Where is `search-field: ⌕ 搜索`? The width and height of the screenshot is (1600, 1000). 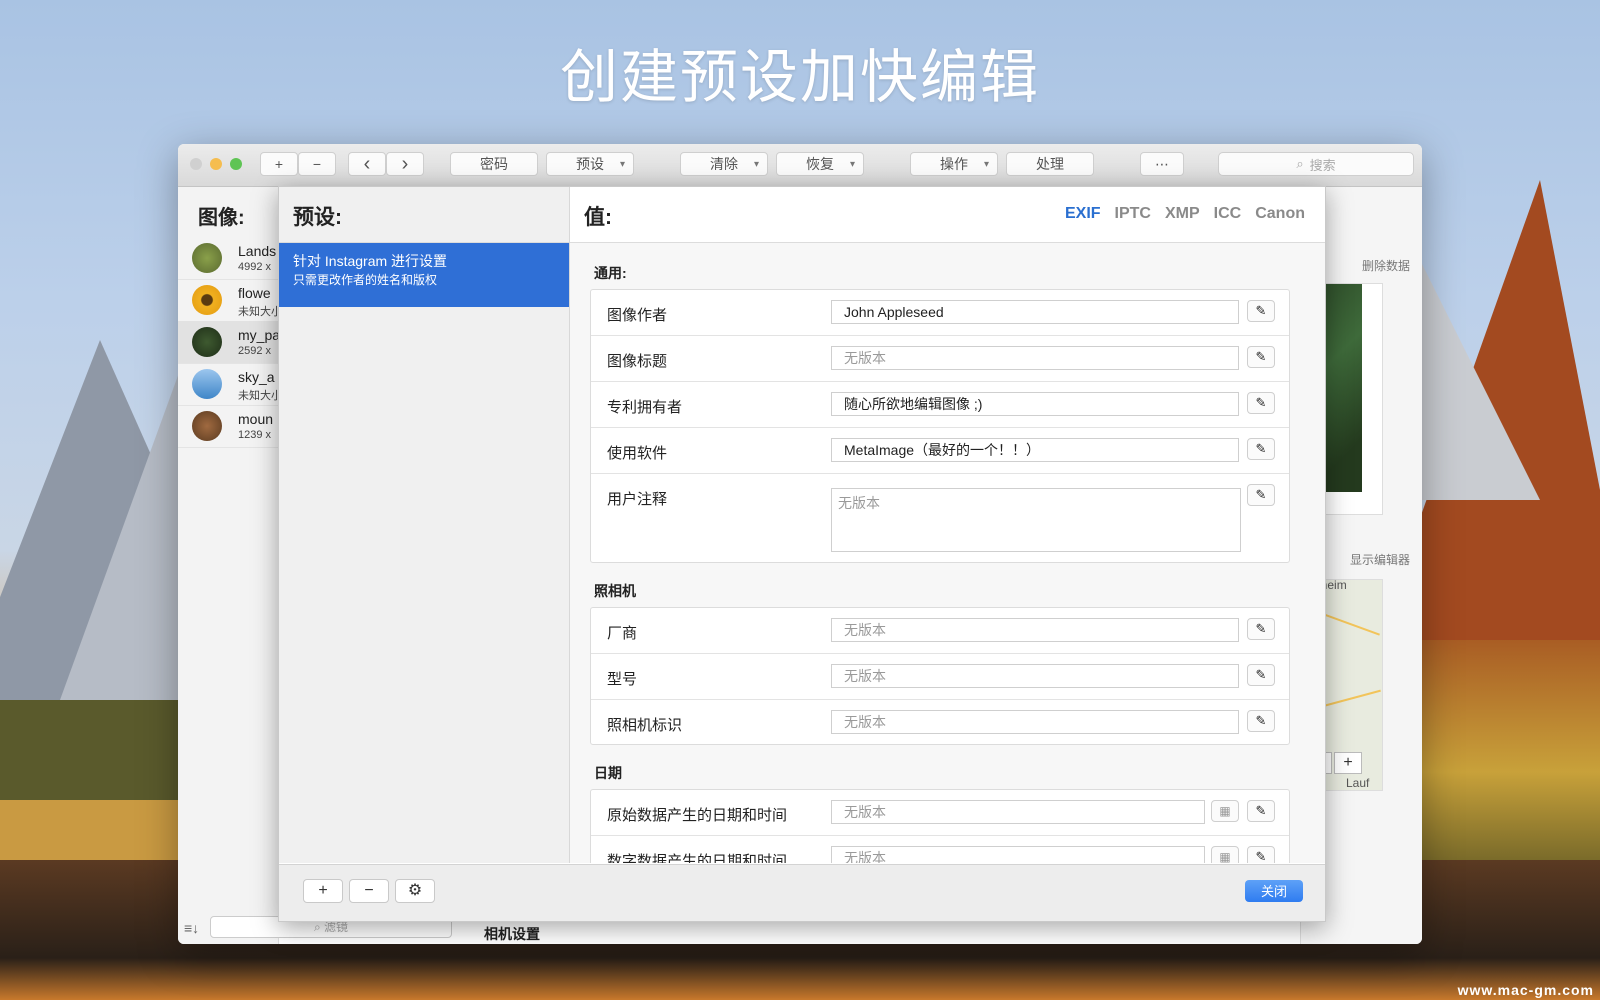 search-field: ⌕ 搜索 is located at coordinates (1316, 164).